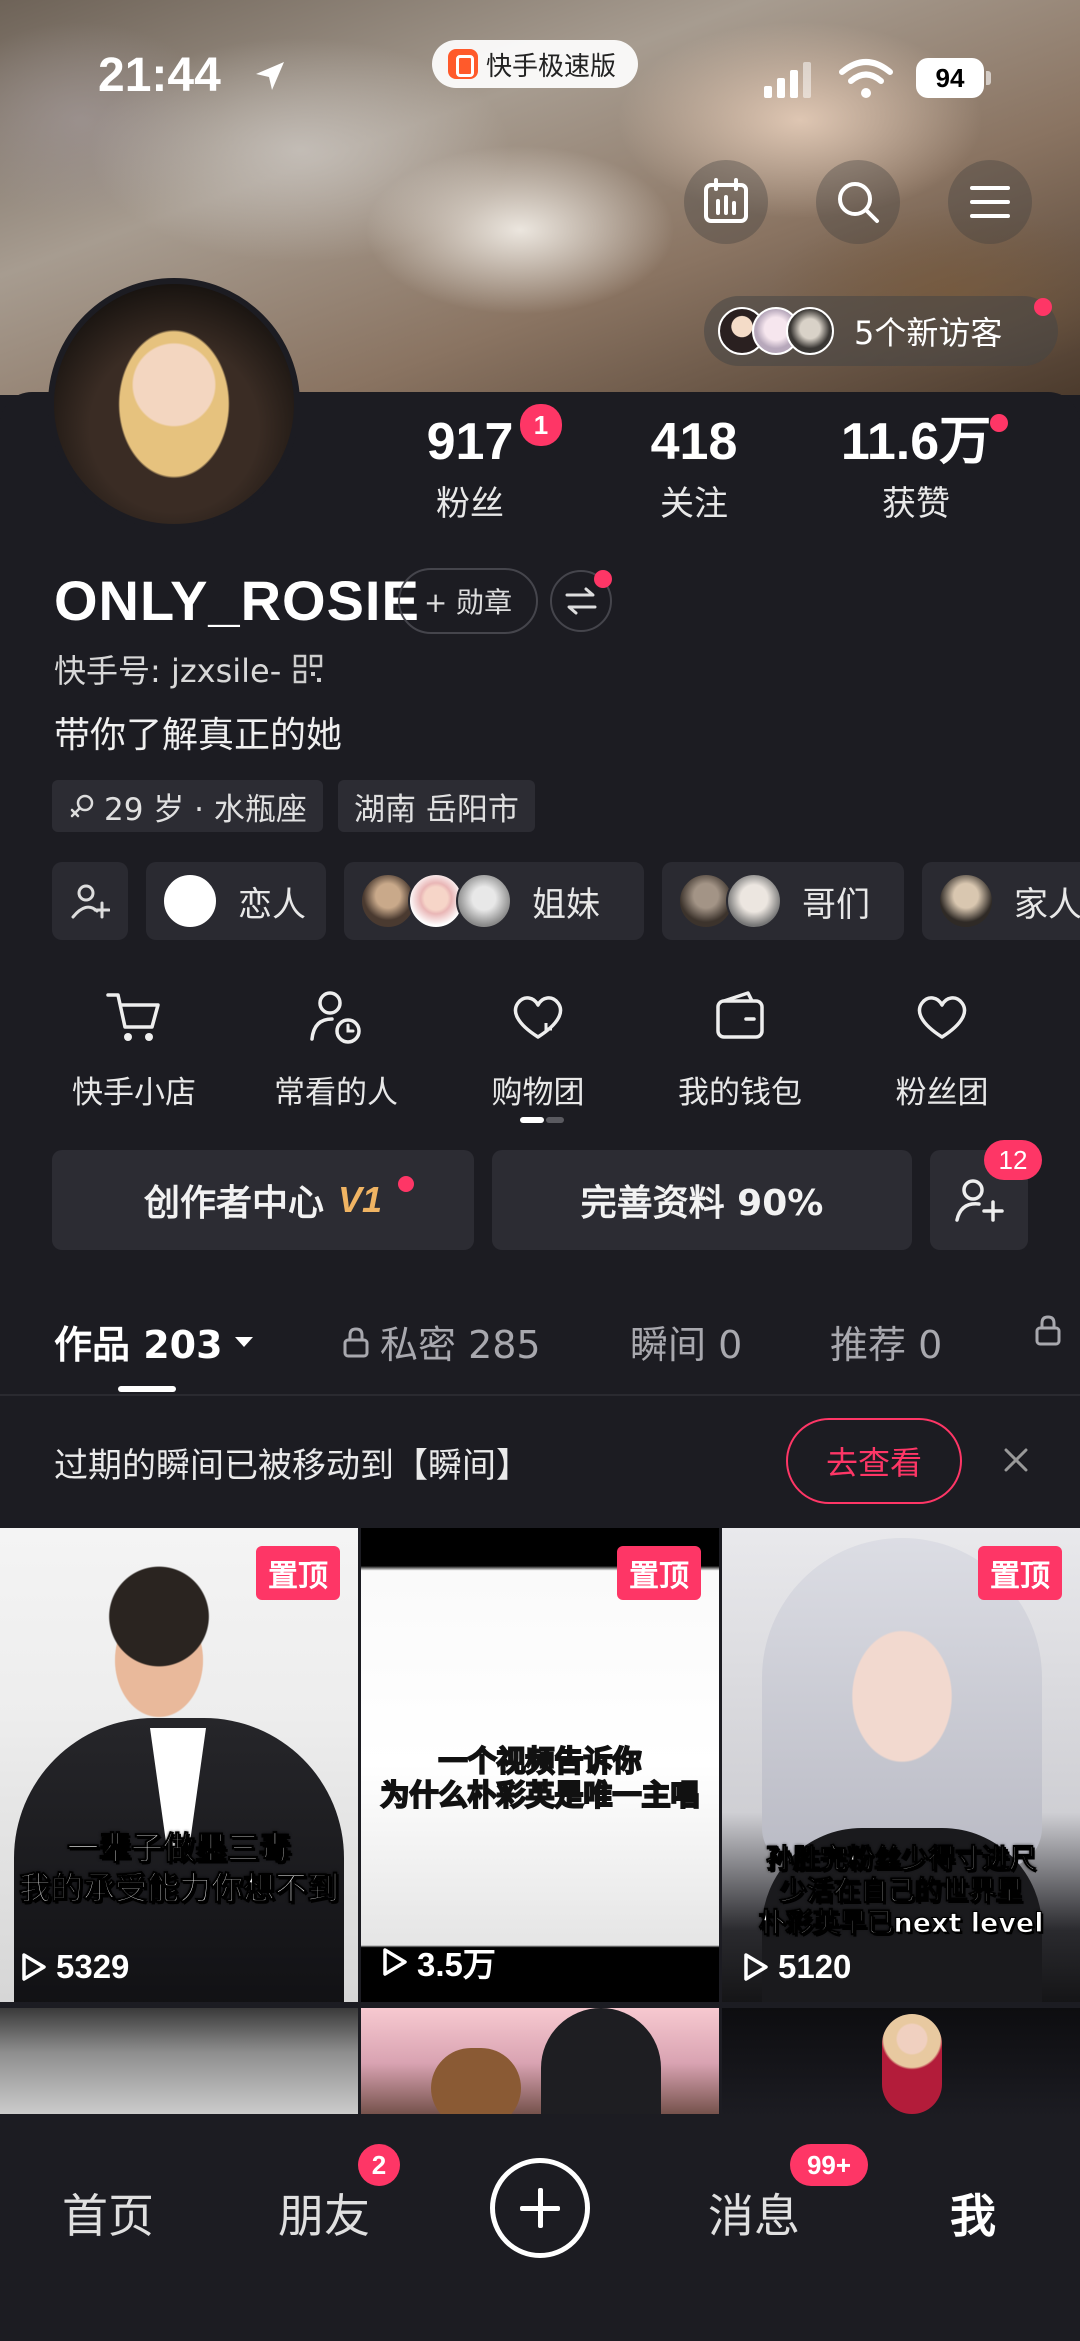 Image resolution: width=1080 pixels, height=2341 pixels. I want to click on user-clock-icon, so click(335, 1017).